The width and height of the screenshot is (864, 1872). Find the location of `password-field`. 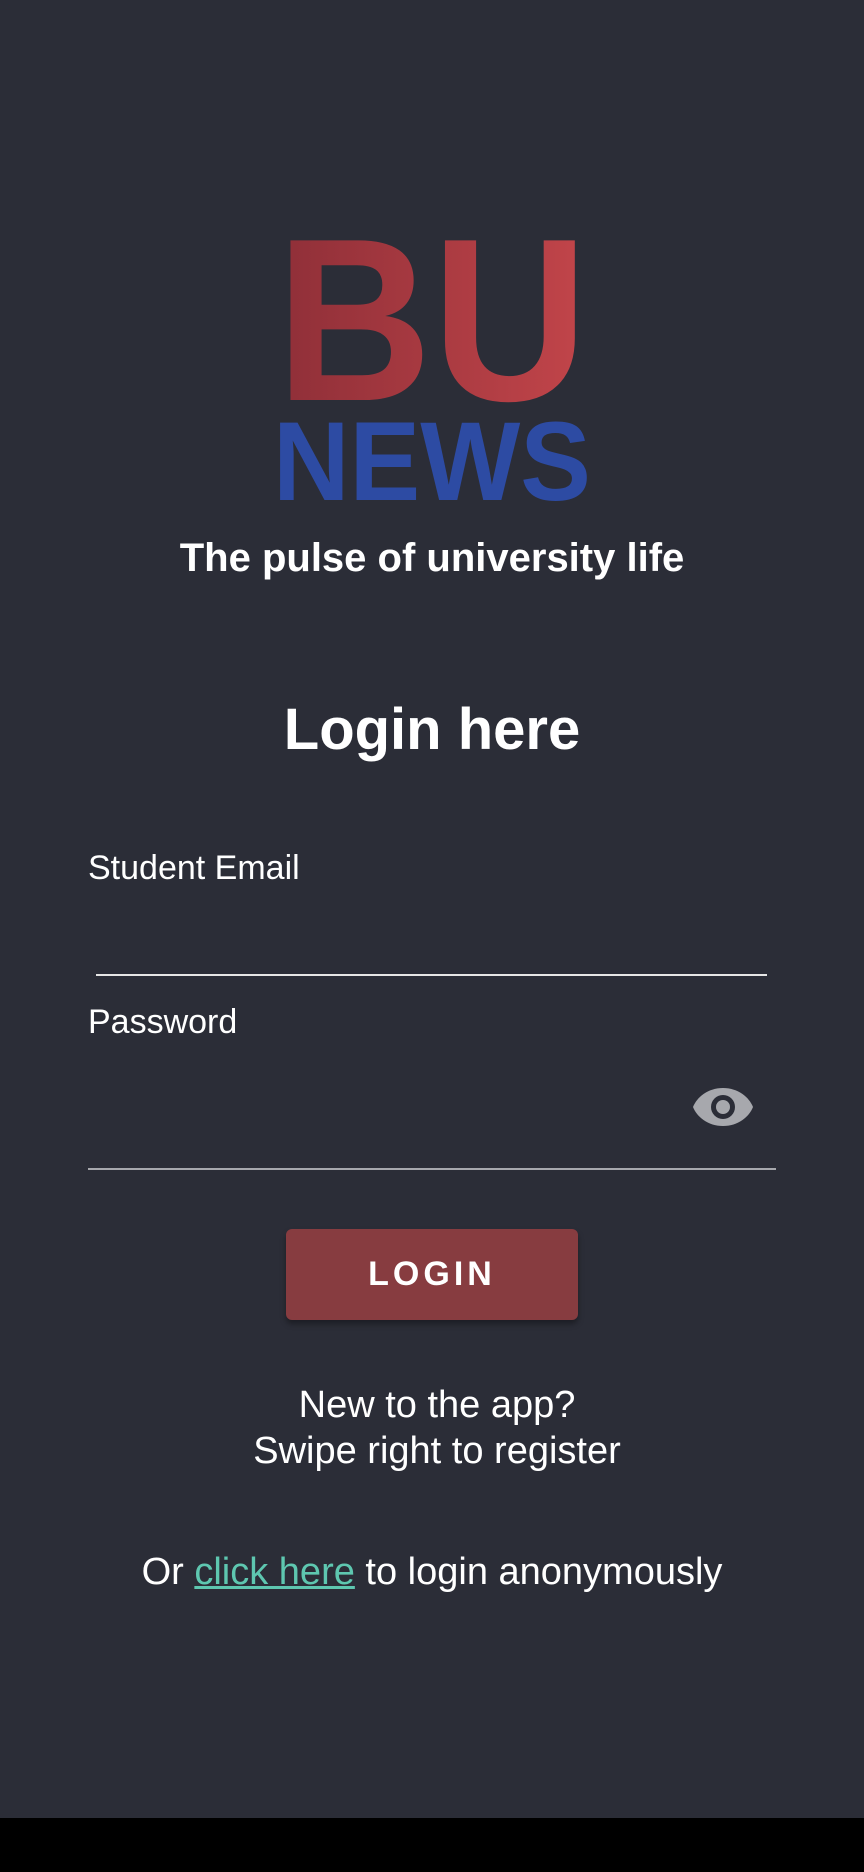

password-field is located at coordinates (432, 1115).